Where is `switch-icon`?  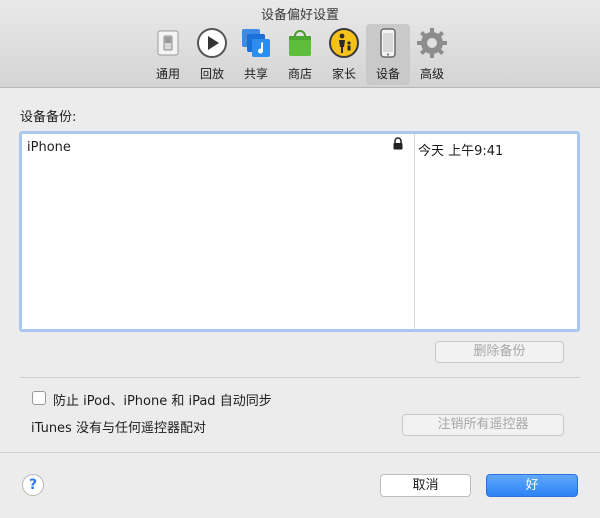 switch-icon is located at coordinates (168, 43).